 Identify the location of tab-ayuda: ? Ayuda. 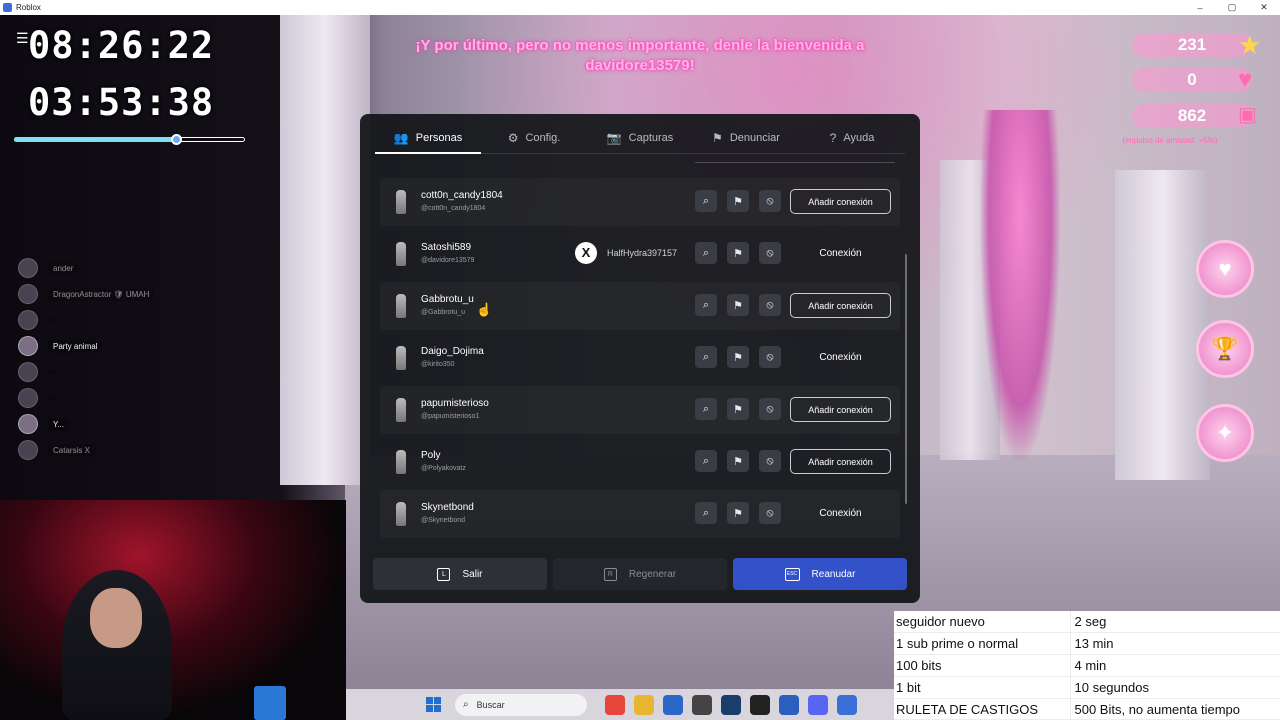
(852, 137).